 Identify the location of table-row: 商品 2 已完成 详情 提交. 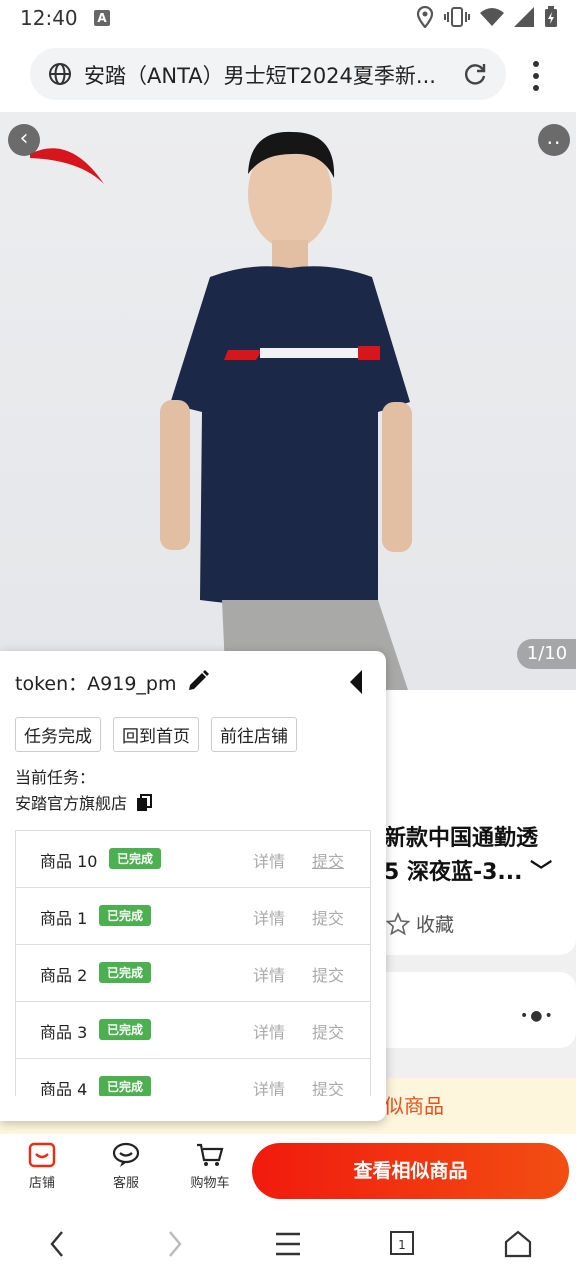
(193, 973).